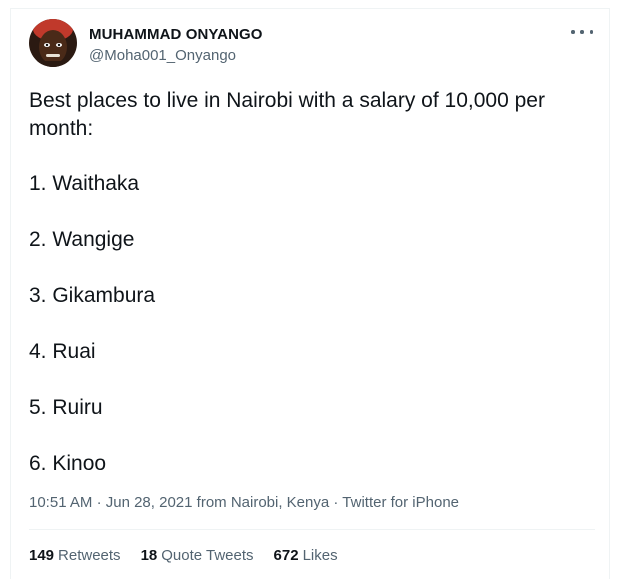 Image resolution: width=620 pixels, height=579 pixels. I want to click on tweet-time: 10:51 AM, so click(60, 502).